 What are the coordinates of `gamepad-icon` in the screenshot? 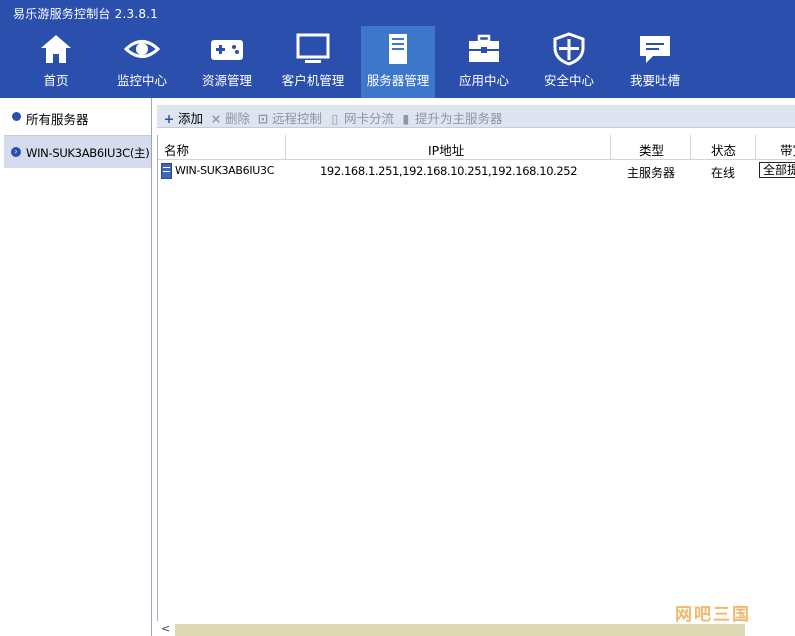 It's located at (227, 50).